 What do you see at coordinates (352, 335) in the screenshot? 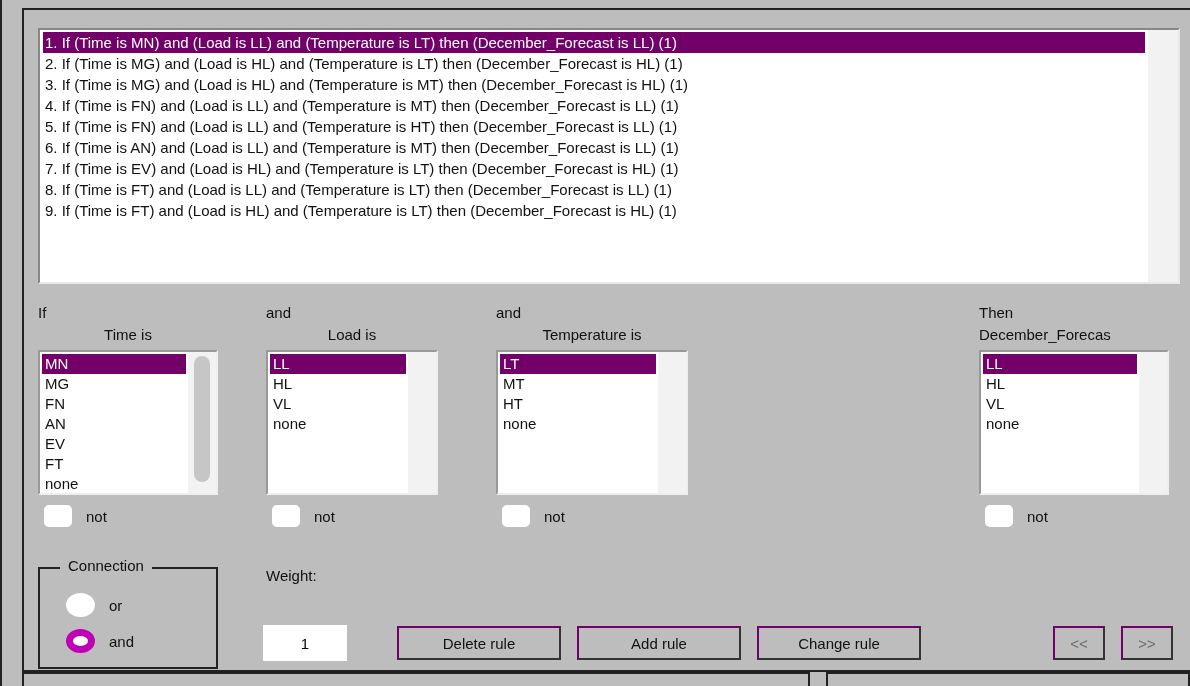
I see `variable-label: Load is` at bounding box center [352, 335].